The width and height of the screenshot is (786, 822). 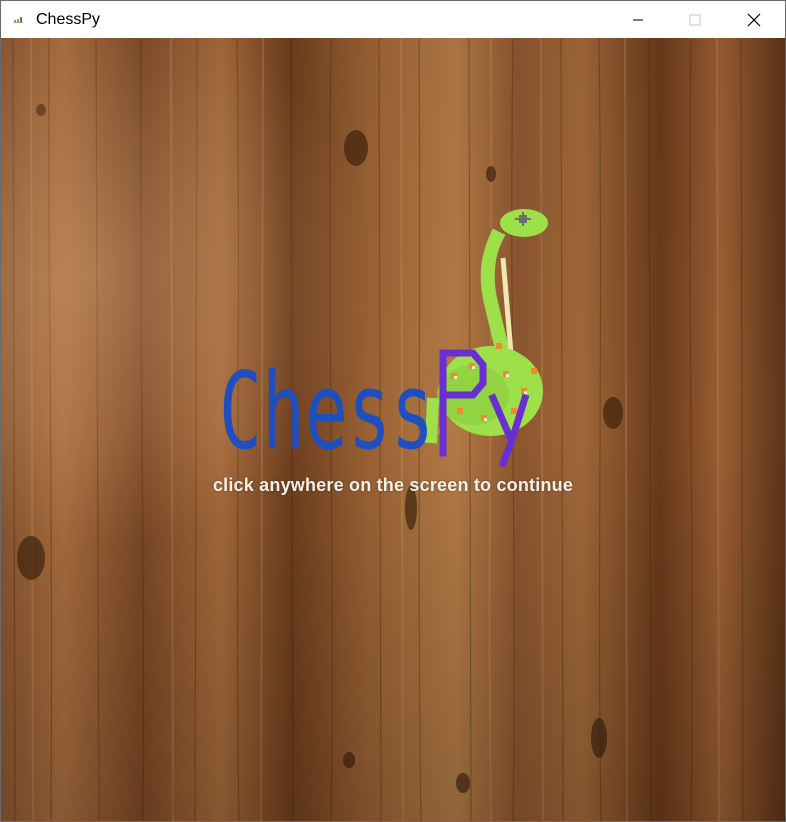 I want to click on minimize-button, so click(x=638, y=19).